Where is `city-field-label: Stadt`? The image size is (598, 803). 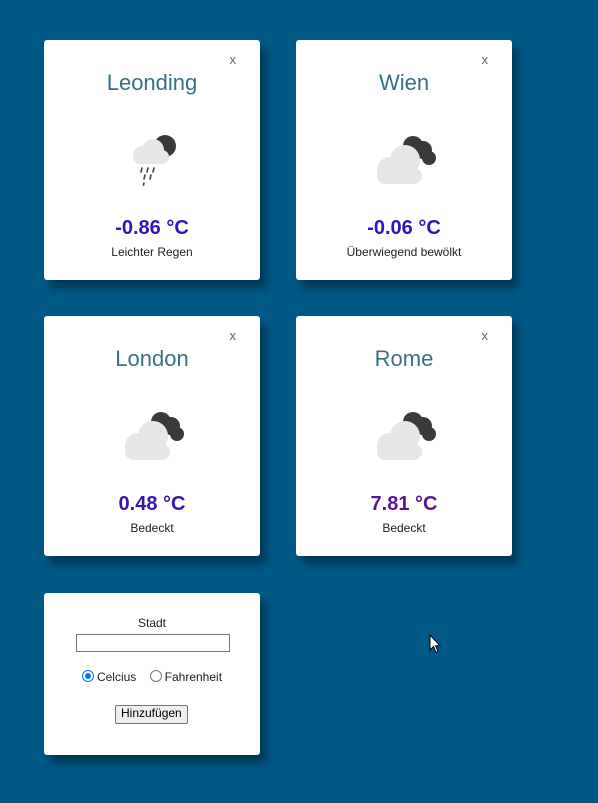
city-field-label: Stadt is located at coordinates (152, 623).